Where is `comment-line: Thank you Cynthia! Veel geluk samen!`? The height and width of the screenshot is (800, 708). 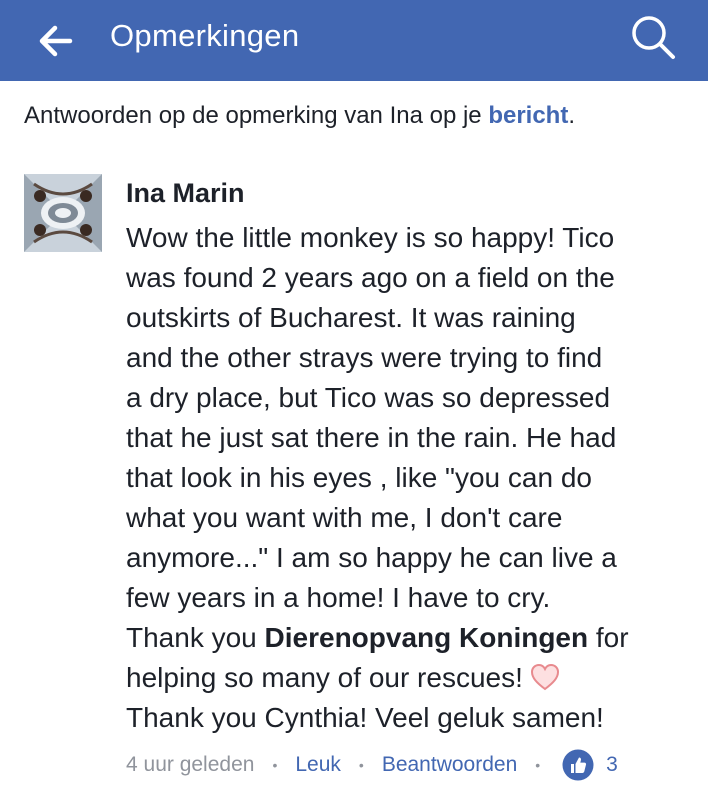
comment-line: Thank you Cynthia! Veel geluk samen! is located at coordinates (365, 717).